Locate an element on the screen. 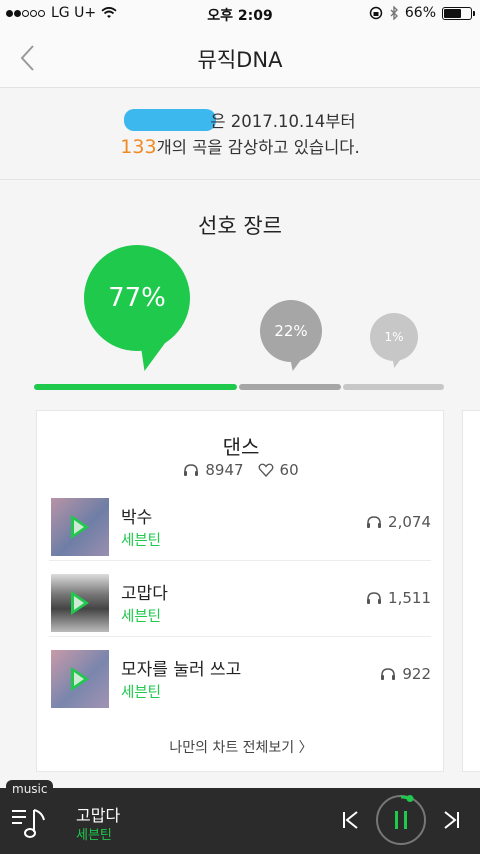 The height and width of the screenshot is (854, 480). song-row: 모자를 눌러 쓰고 세븐틴 922 is located at coordinates (240, 677).